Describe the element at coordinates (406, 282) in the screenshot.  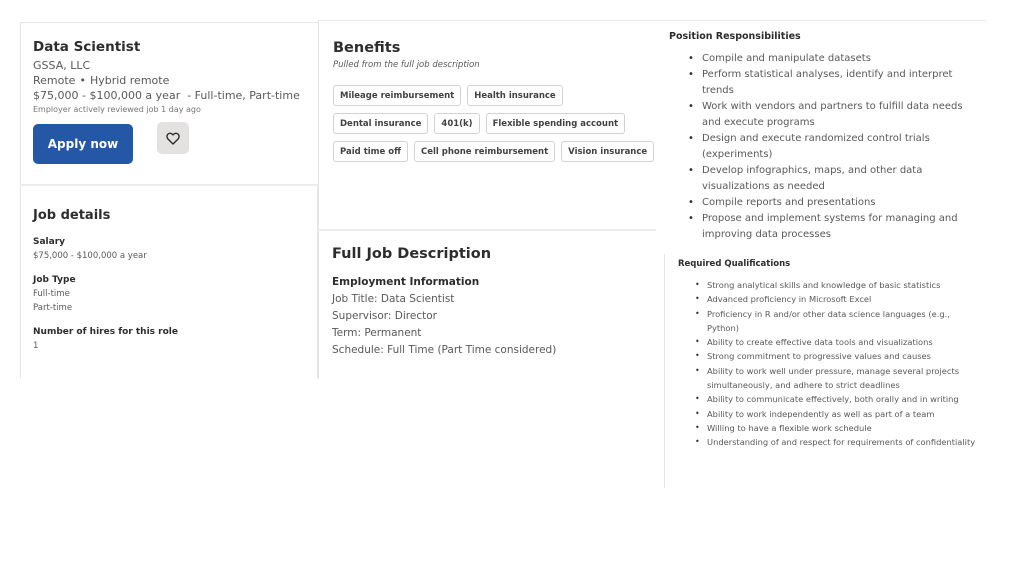
I see `employment-info-label: Employment Information` at that location.